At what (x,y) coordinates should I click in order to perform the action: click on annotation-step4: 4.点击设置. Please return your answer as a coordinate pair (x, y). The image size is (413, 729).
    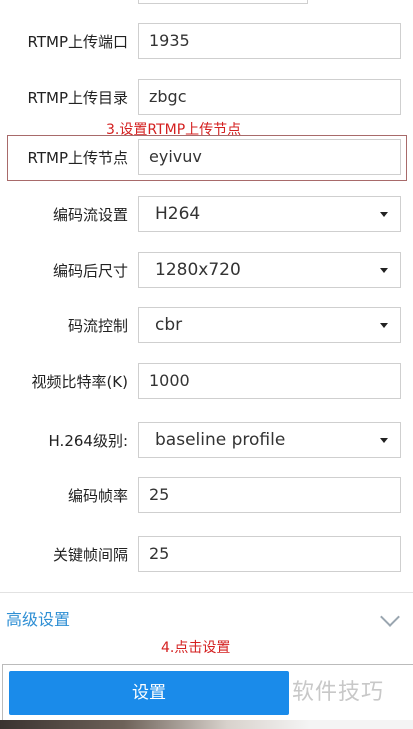
    Looking at the image, I should click on (196, 648).